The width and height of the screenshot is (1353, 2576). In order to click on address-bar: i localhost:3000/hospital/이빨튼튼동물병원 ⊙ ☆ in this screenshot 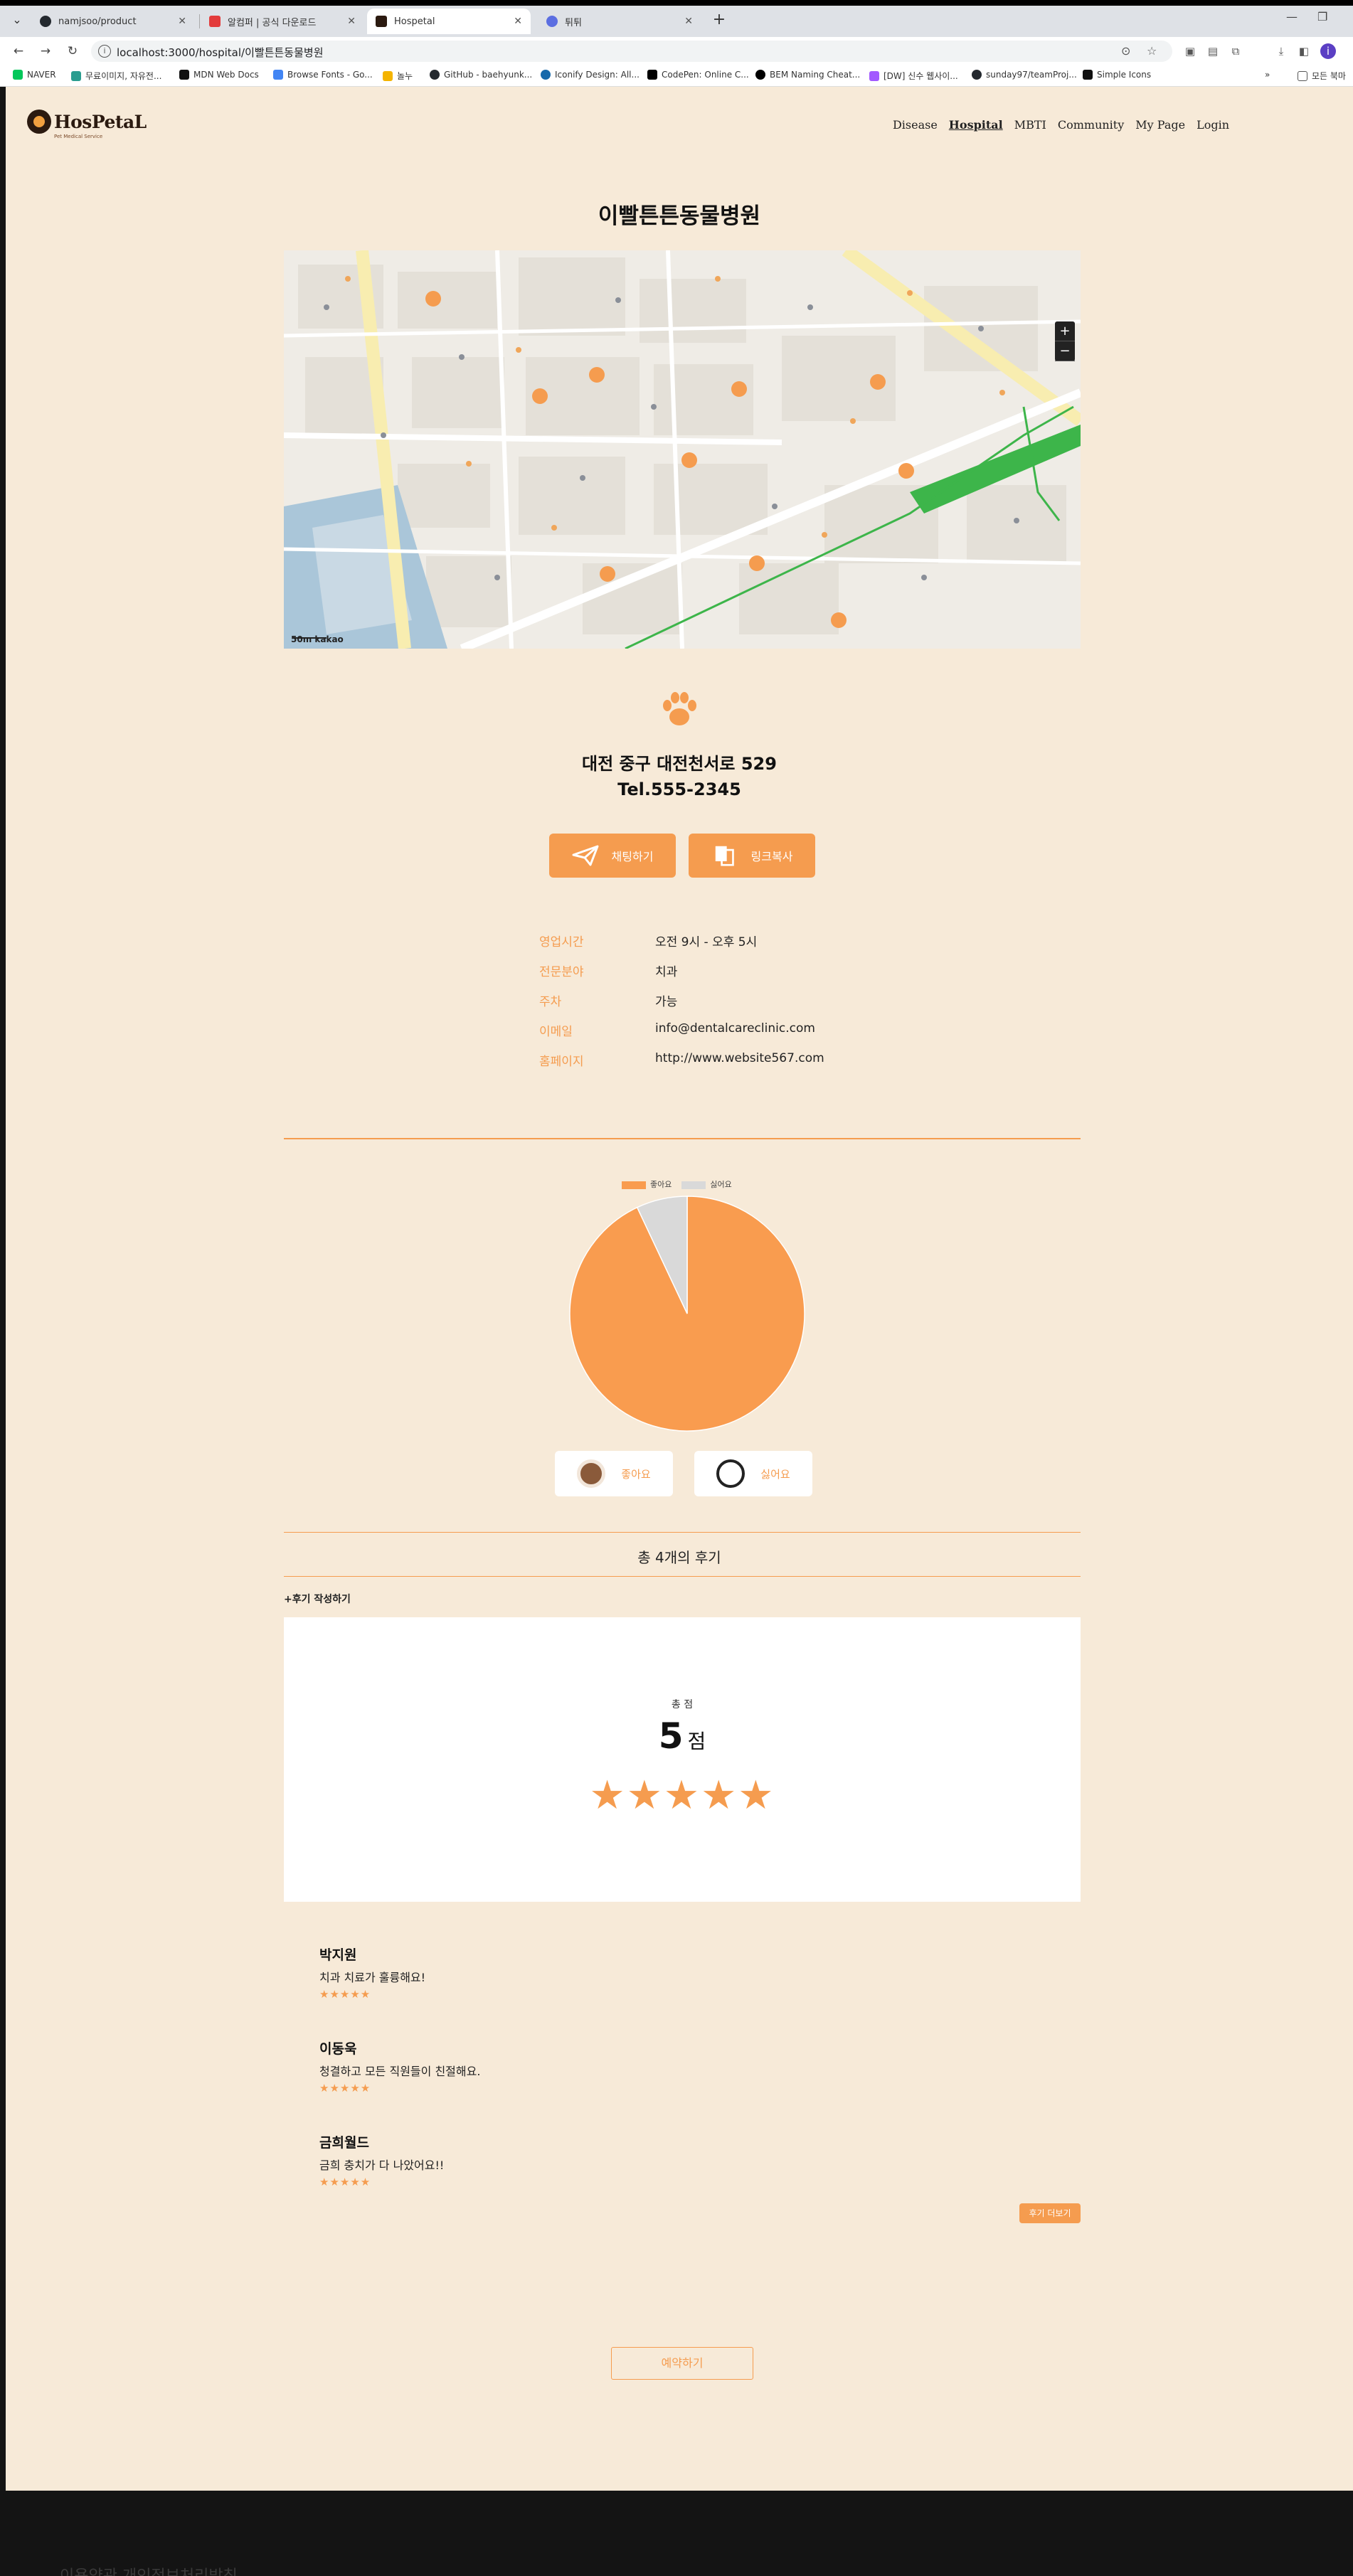, I will do `click(631, 51)`.